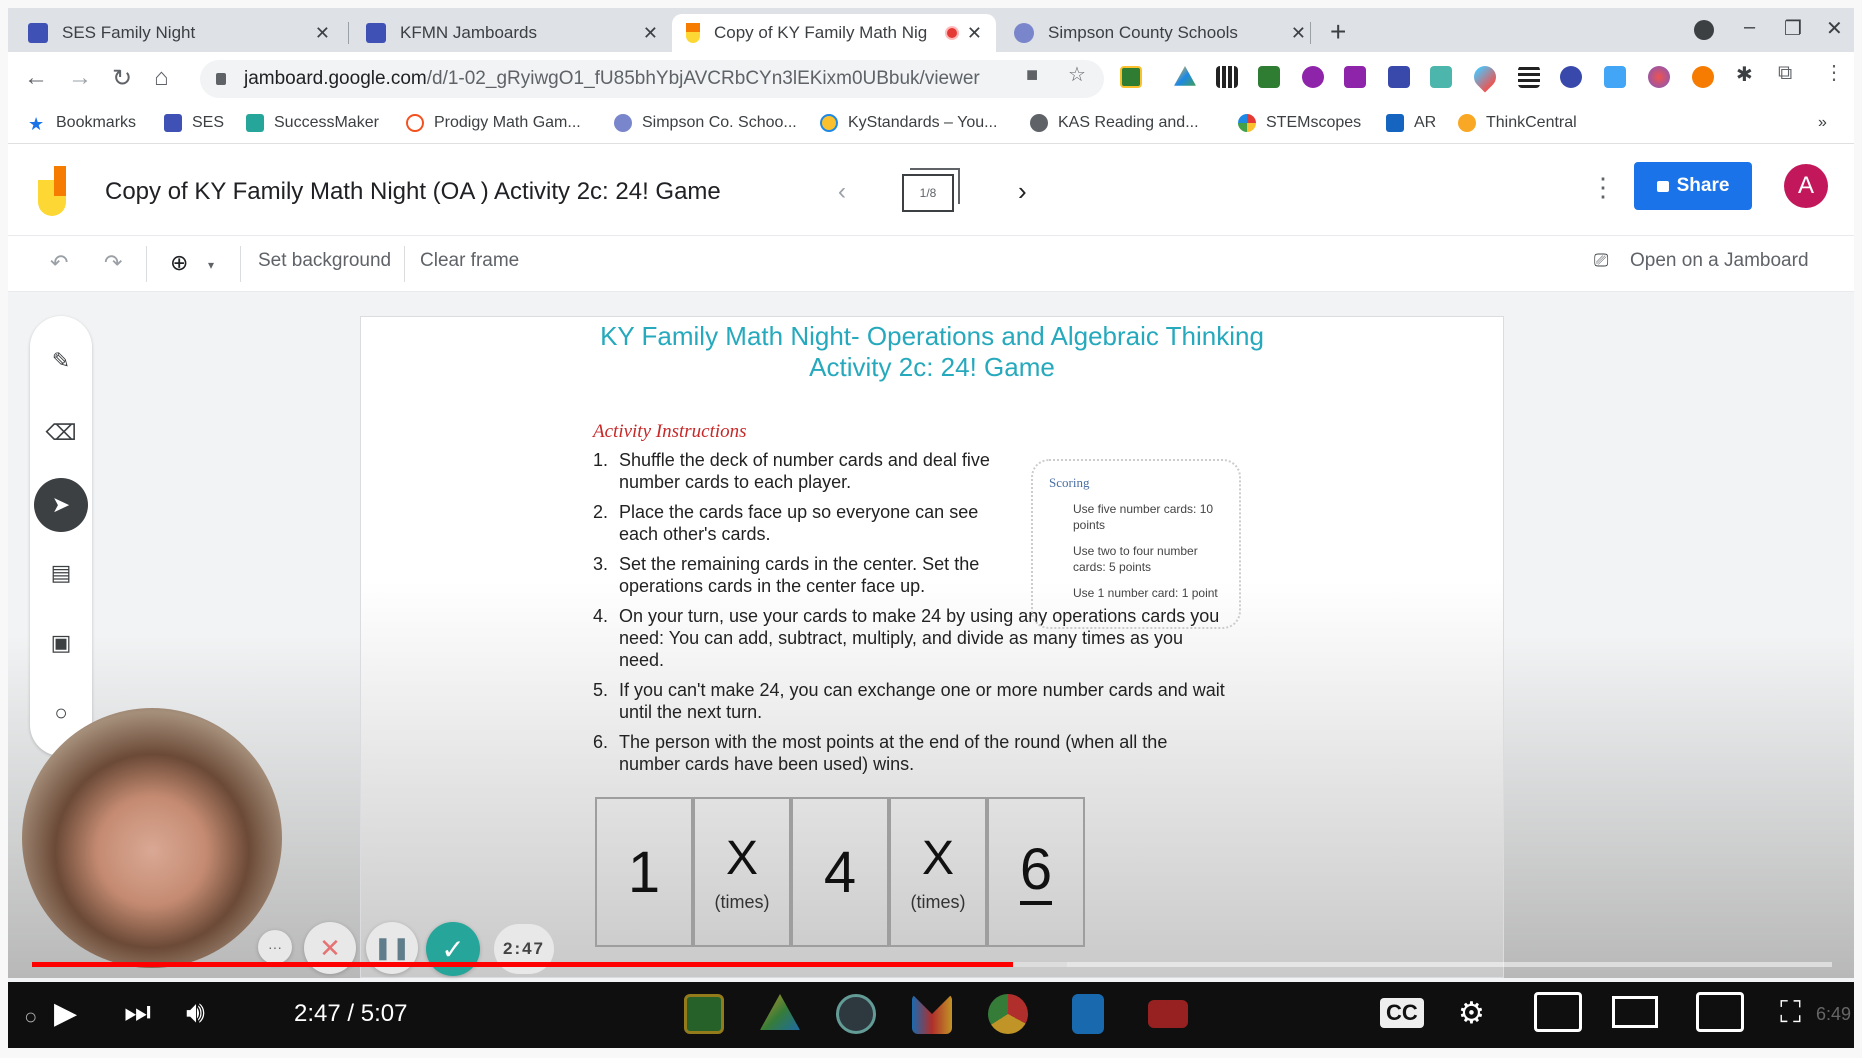 Image resolution: width=1862 pixels, height=1058 pixels. Describe the element at coordinates (173, 123) in the screenshot. I see `google-sites-icon` at that location.